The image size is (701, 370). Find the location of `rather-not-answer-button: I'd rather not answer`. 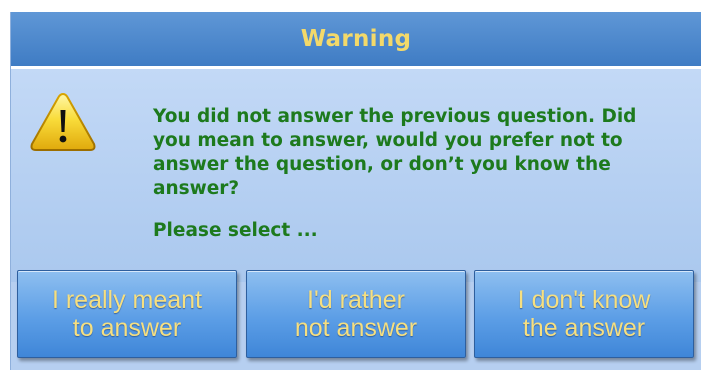

rather-not-answer-button: I'd rather not answer is located at coordinates (356, 314).